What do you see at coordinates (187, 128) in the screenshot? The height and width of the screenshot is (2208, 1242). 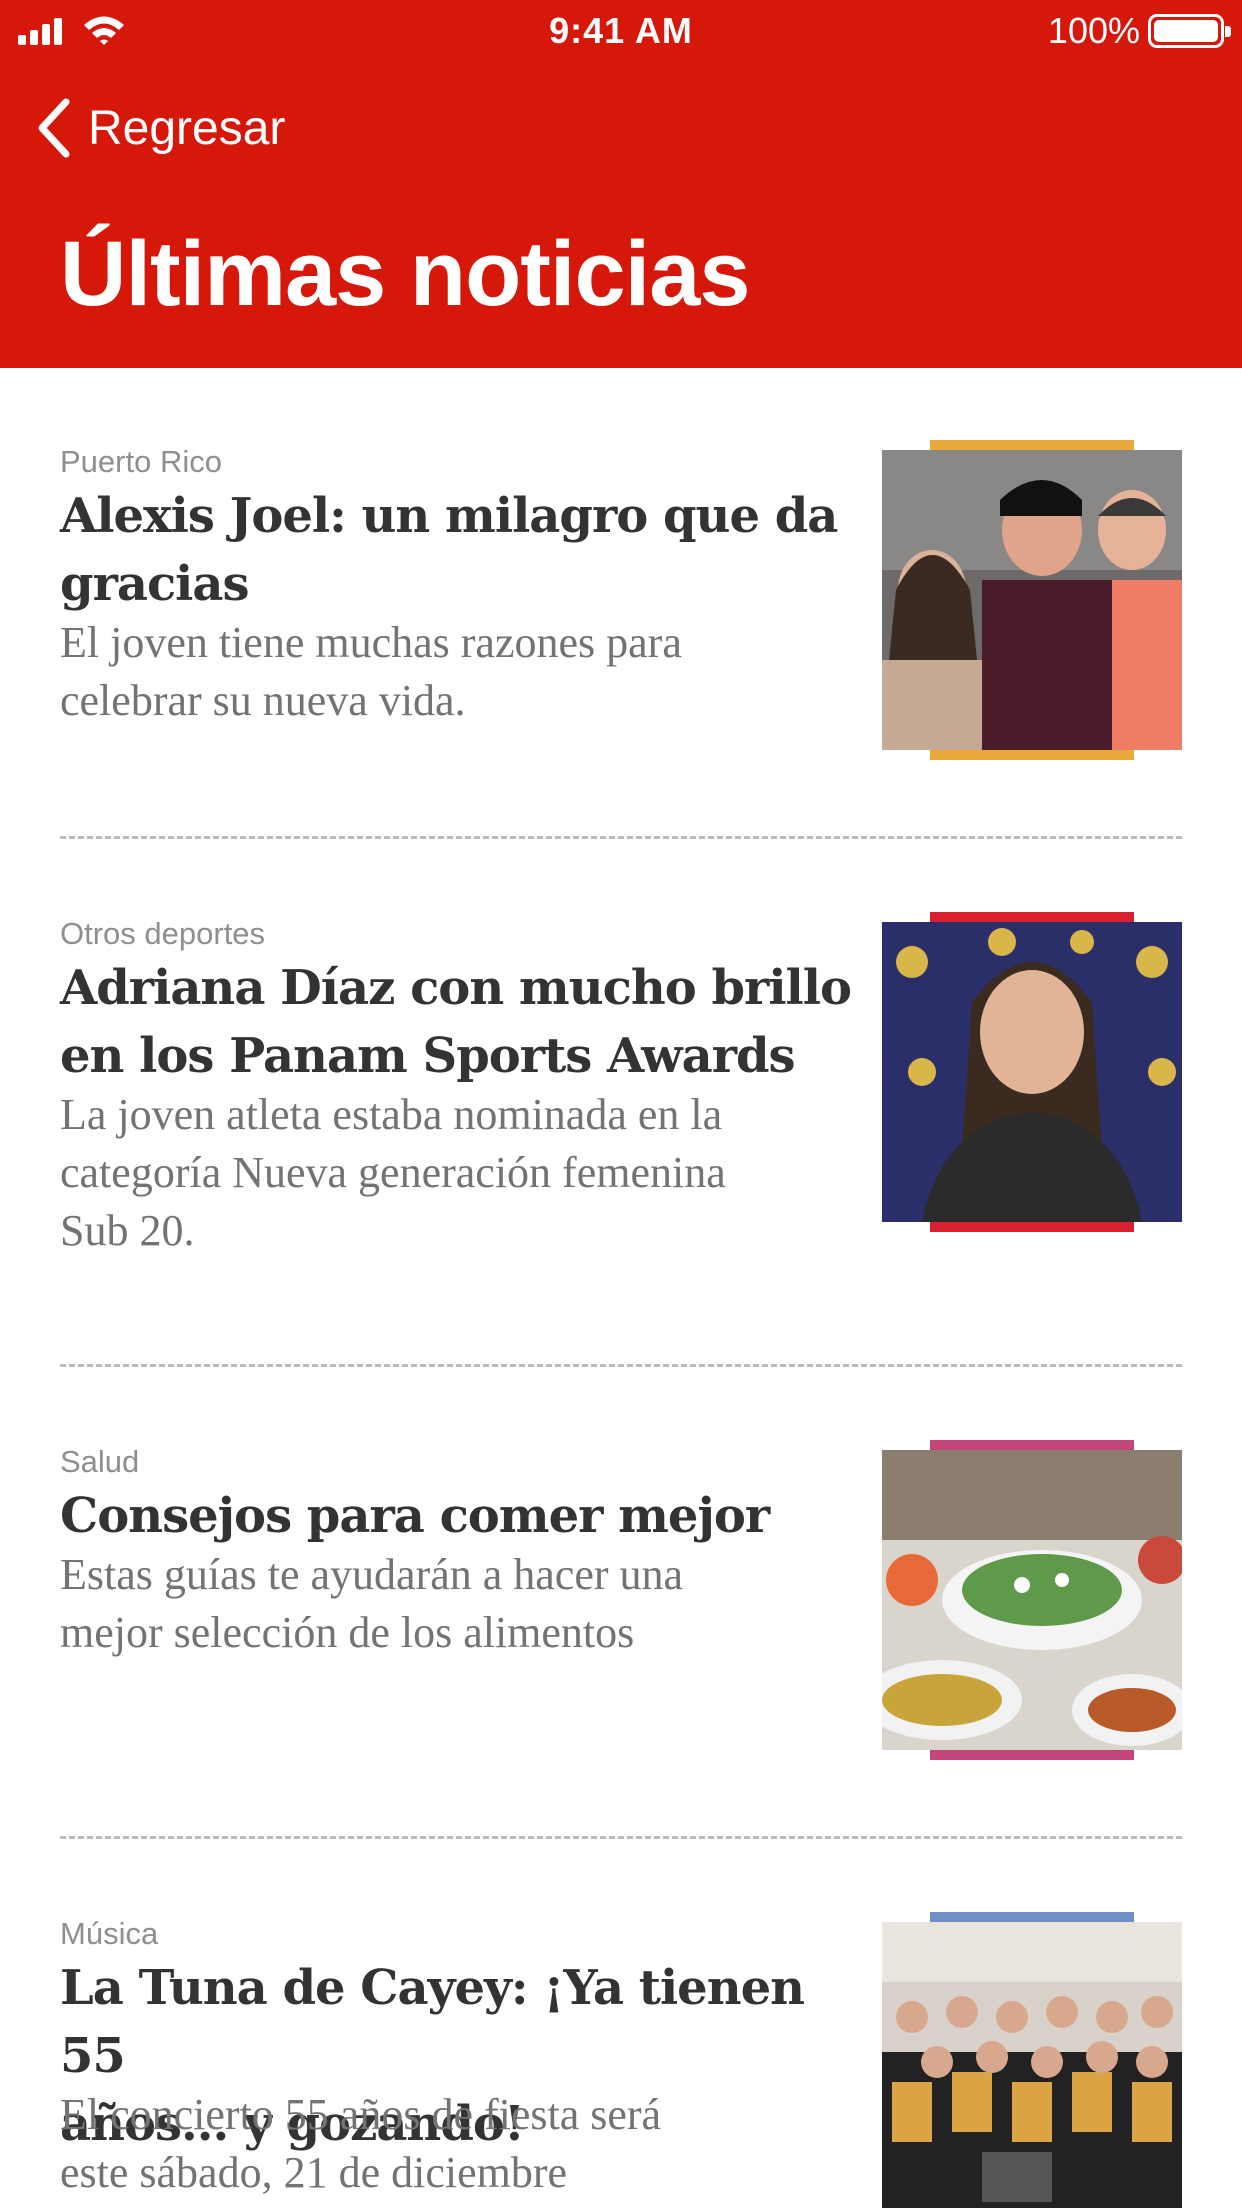 I see `back-button-label: Regresar` at bounding box center [187, 128].